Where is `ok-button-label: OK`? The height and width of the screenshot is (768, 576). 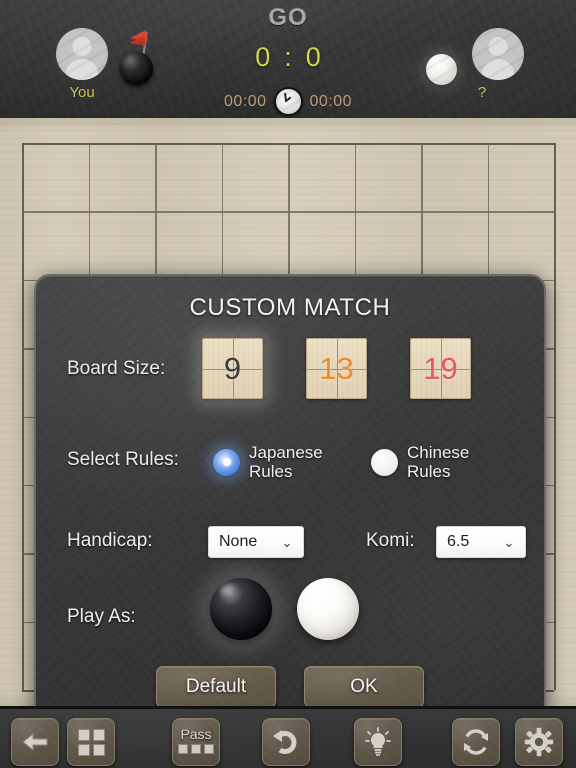 ok-button-label: OK is located at coordinates (364, 686).